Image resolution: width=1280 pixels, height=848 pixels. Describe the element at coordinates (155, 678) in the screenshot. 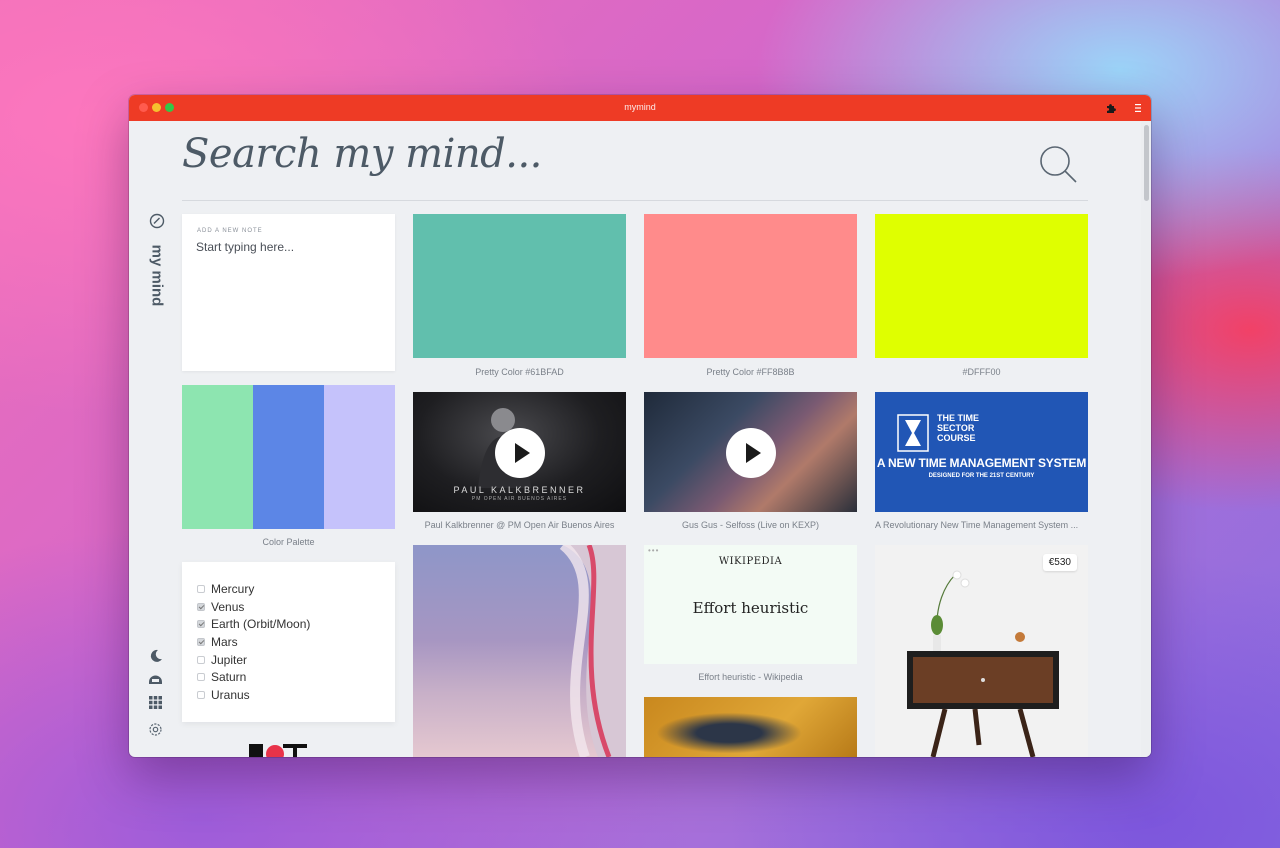

I see `helmet-icon` at that location.